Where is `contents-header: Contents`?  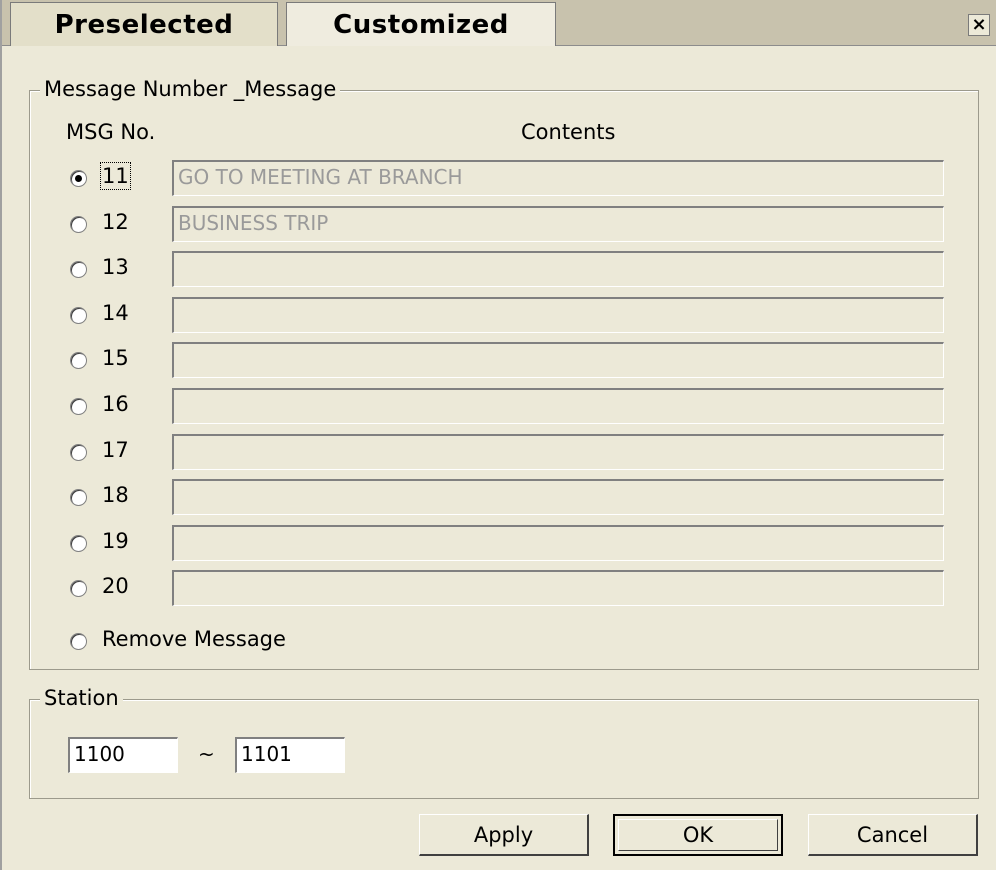
contents-header: Contents is located at coordinates (568, 132).